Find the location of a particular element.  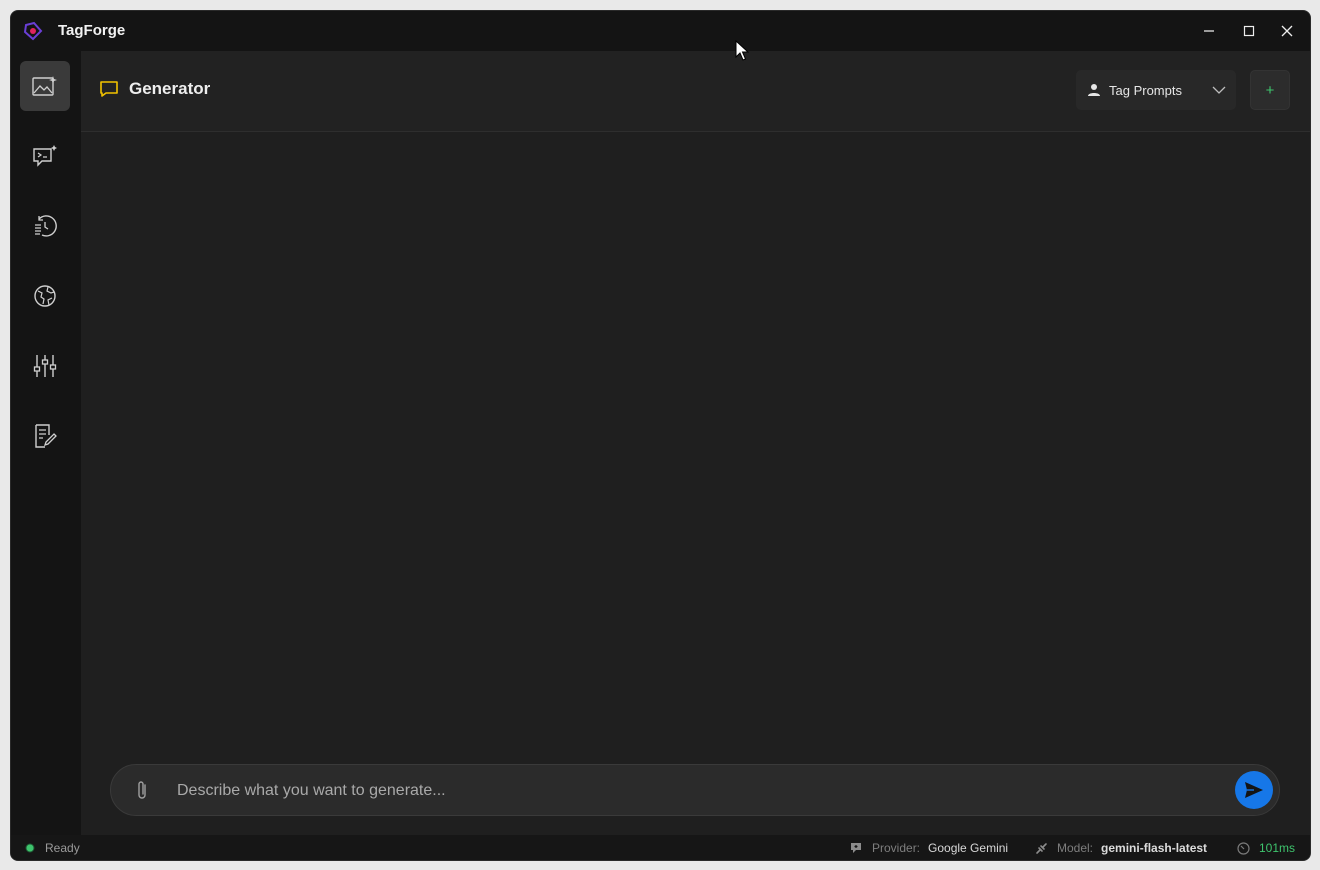

app-title: TagForge is located at coordinates (92, 30).